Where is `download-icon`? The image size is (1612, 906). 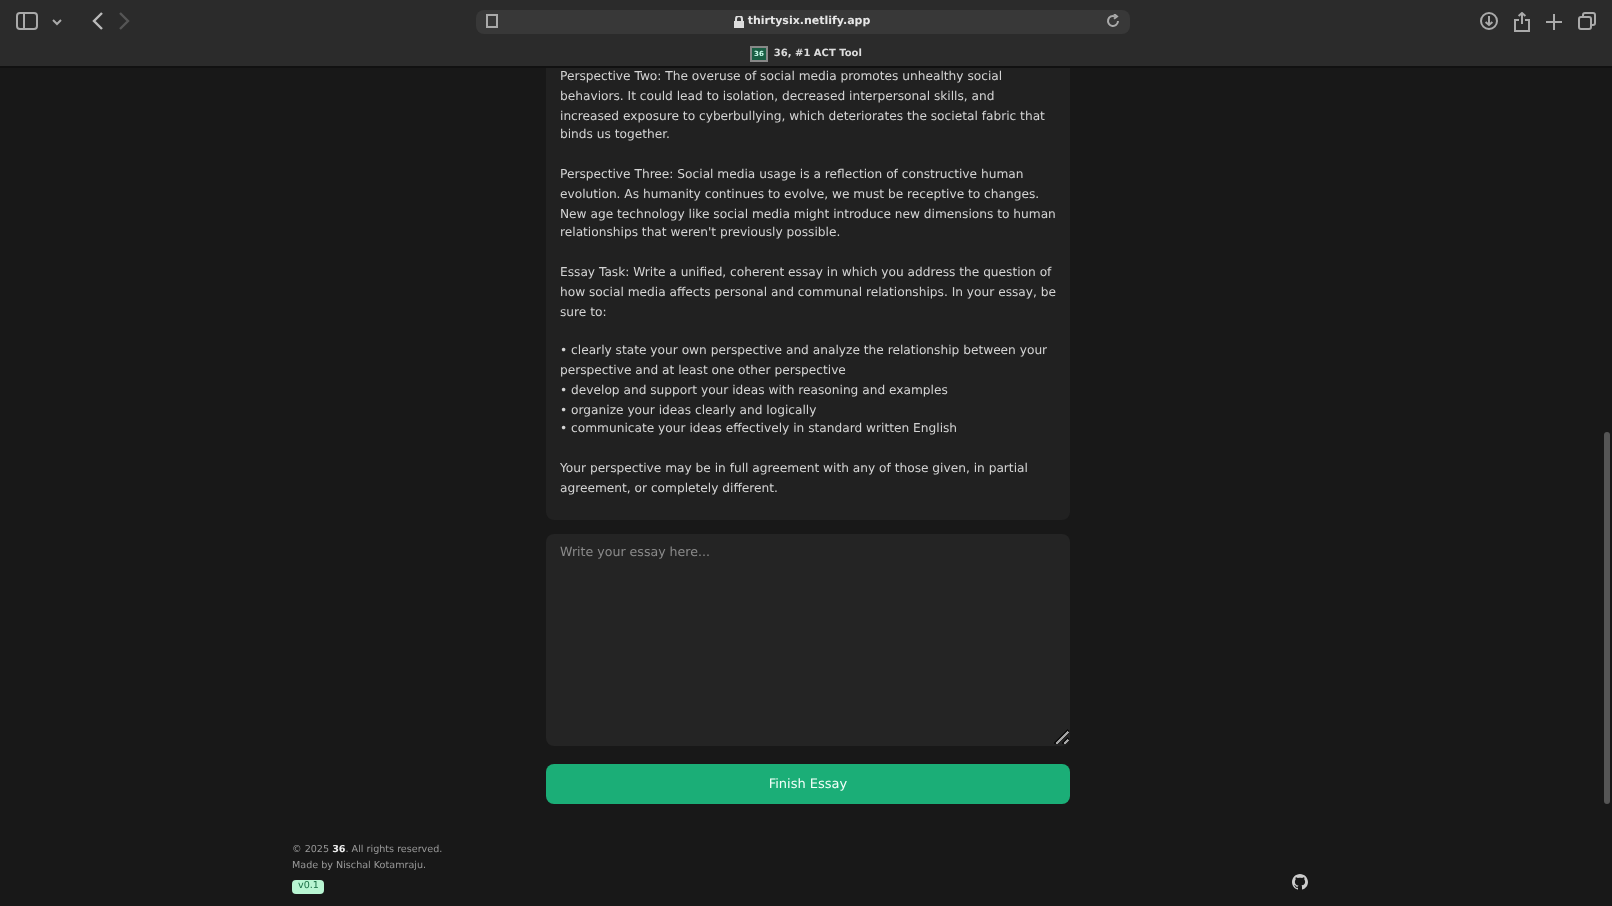
download-icon is located at coordinates (1489, 21).